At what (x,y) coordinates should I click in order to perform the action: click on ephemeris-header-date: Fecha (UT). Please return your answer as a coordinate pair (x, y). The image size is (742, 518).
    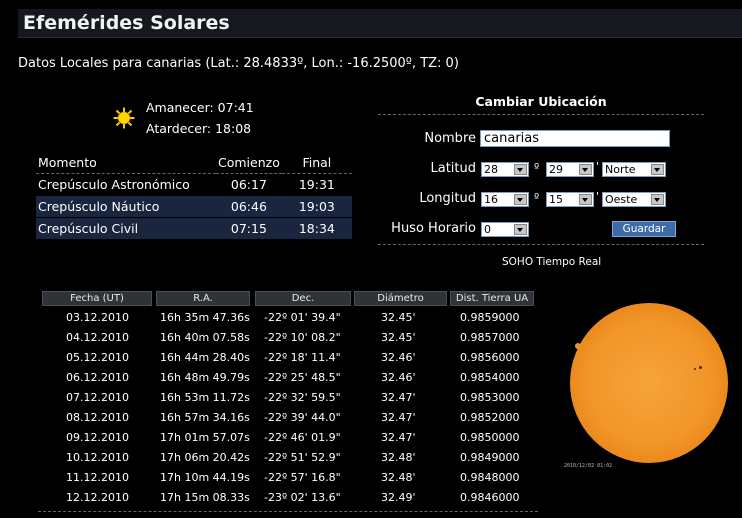
    Looking at the image, I should click on (97, 298).